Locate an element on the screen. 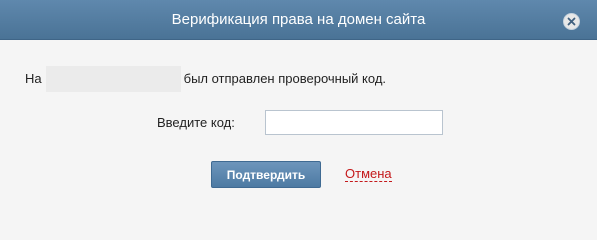 This screenshot has width=597, height=240. code-label: Введите код: is located at coordinates (196, 122).